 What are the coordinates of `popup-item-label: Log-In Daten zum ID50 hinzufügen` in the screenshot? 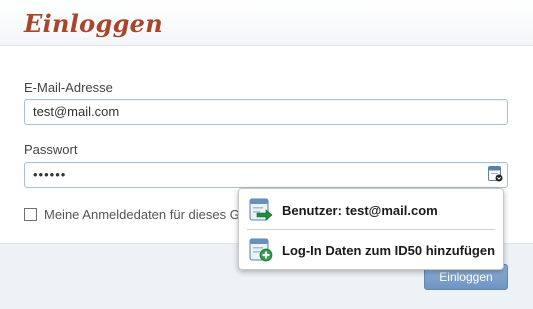 It's located at (389, 250).